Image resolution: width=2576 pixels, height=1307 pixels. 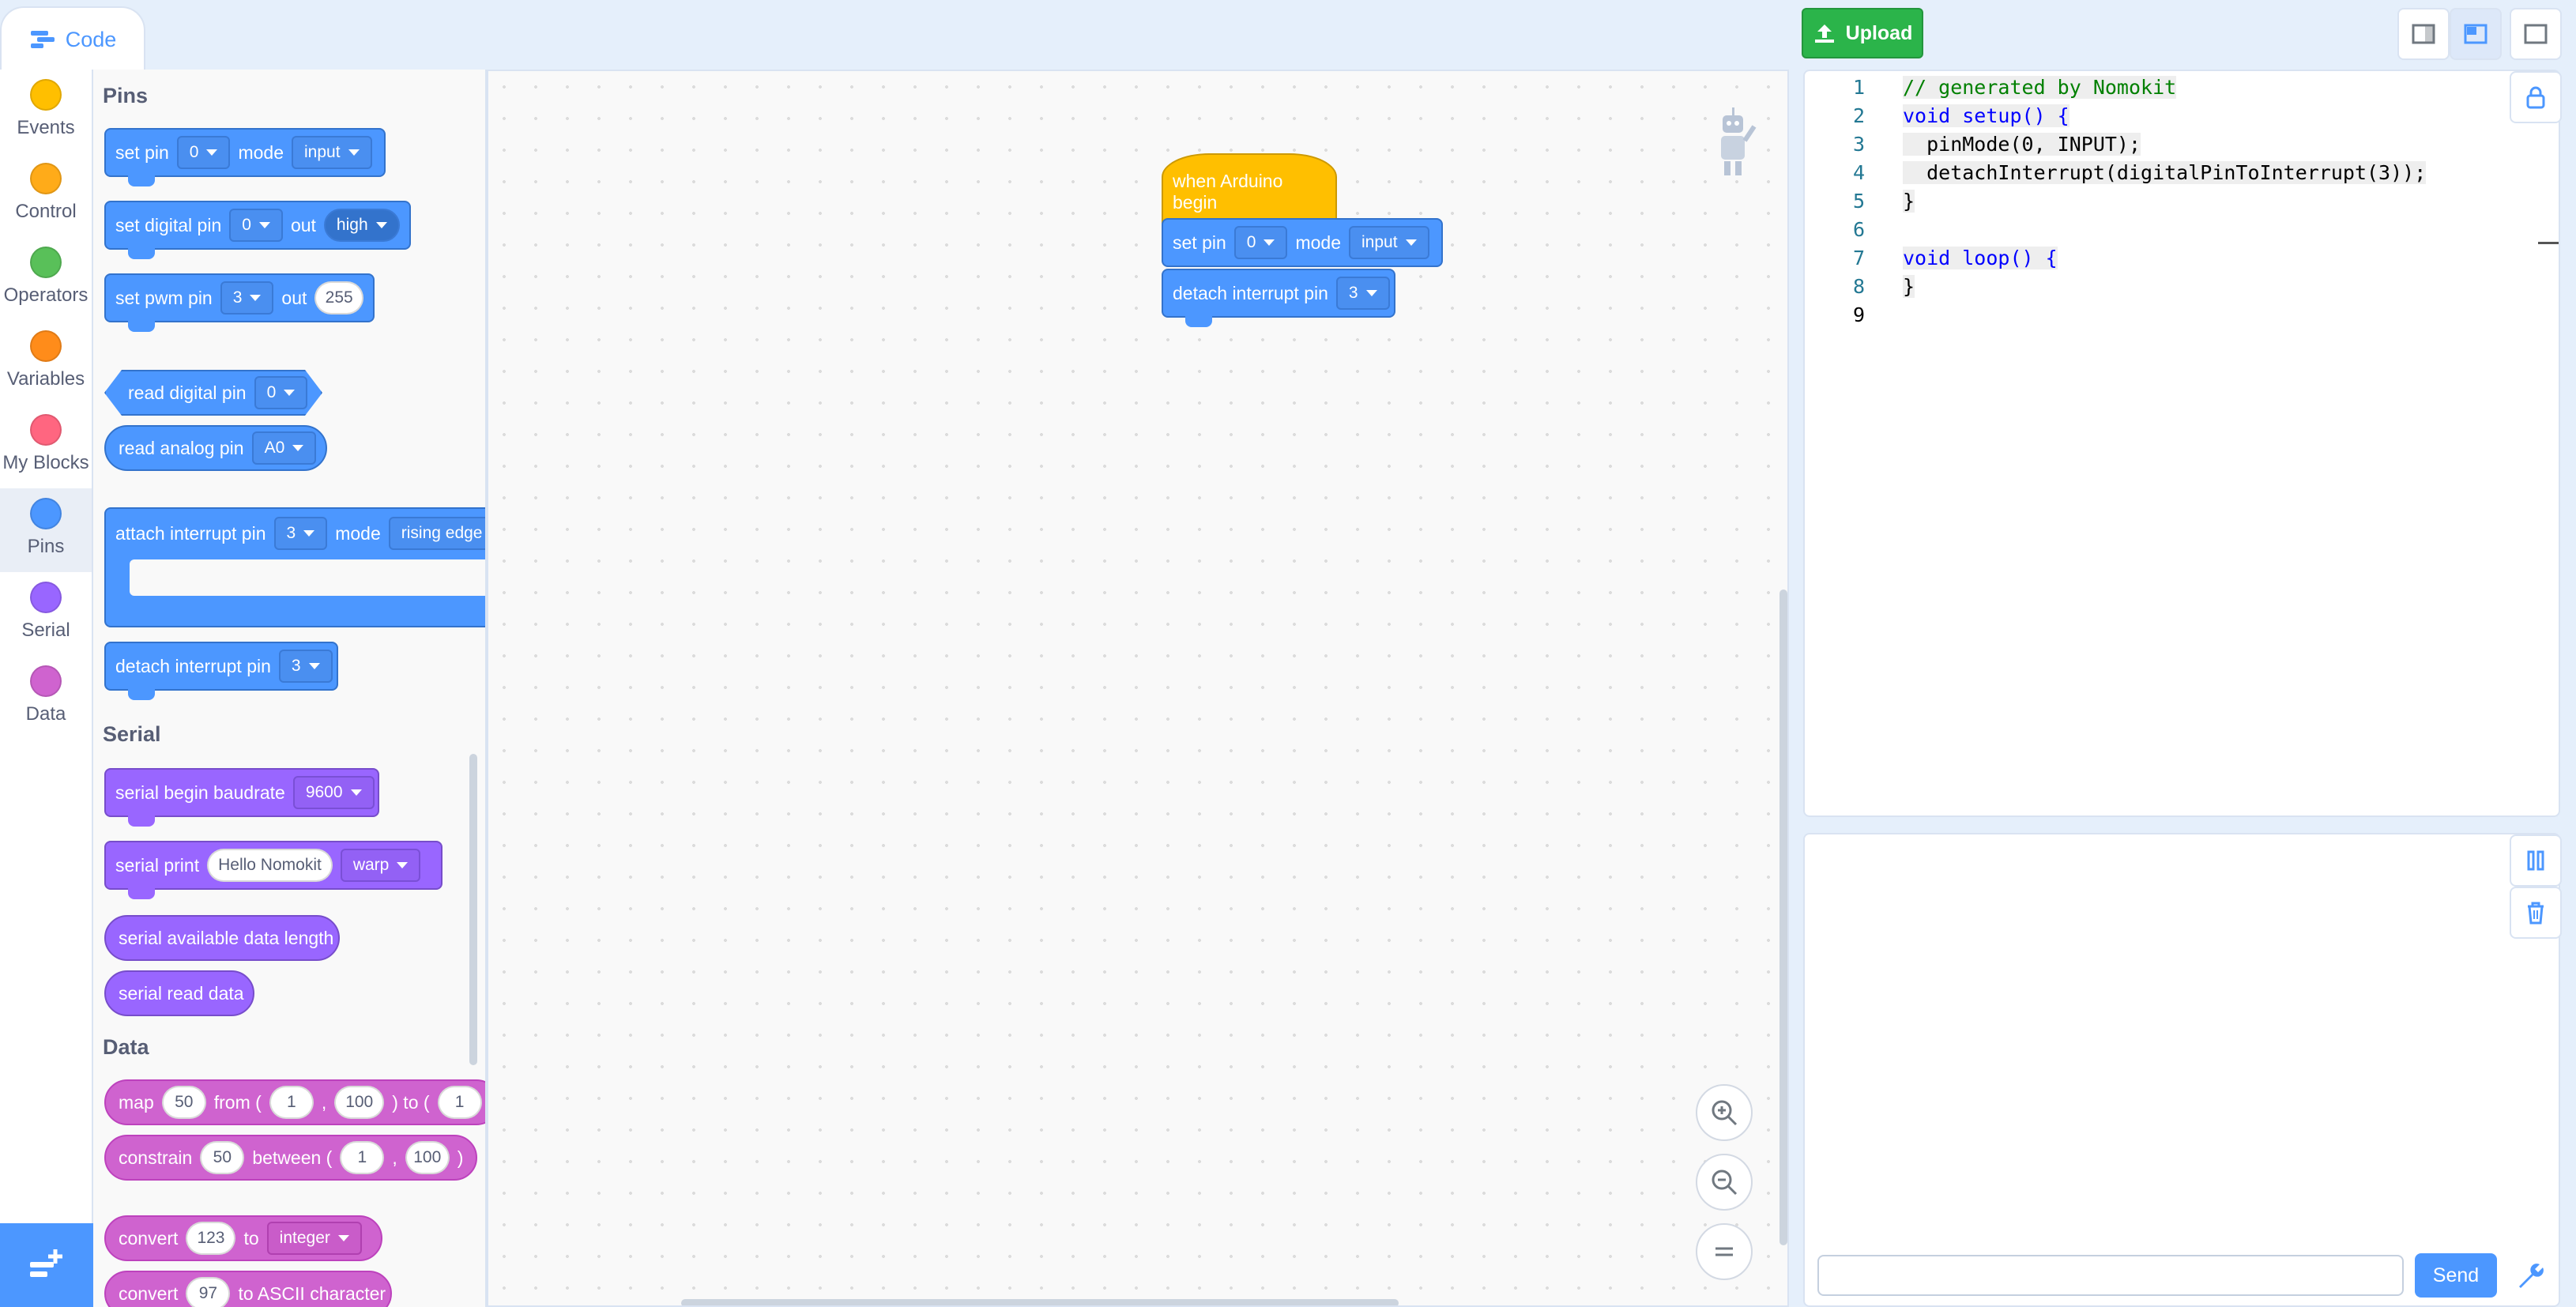 I want to click on convert-ascii-block: convert 97 to ASCII character, so click(x=248, y=1289).